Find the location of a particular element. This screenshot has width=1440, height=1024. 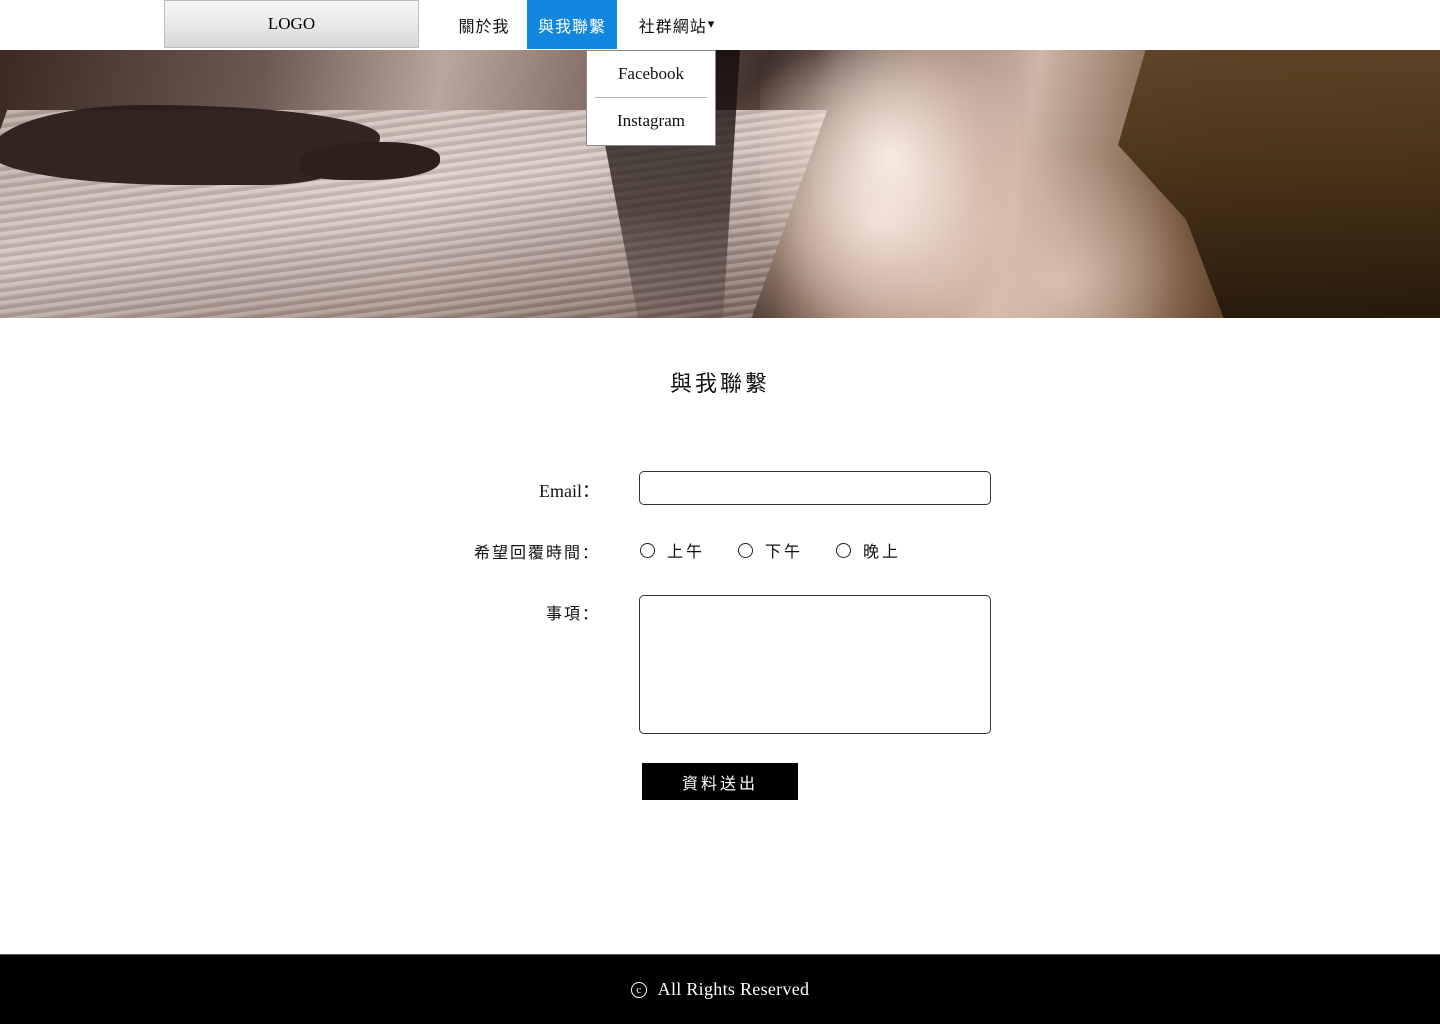

submit-button: 資料送出 is located at coordinates (720, 781).